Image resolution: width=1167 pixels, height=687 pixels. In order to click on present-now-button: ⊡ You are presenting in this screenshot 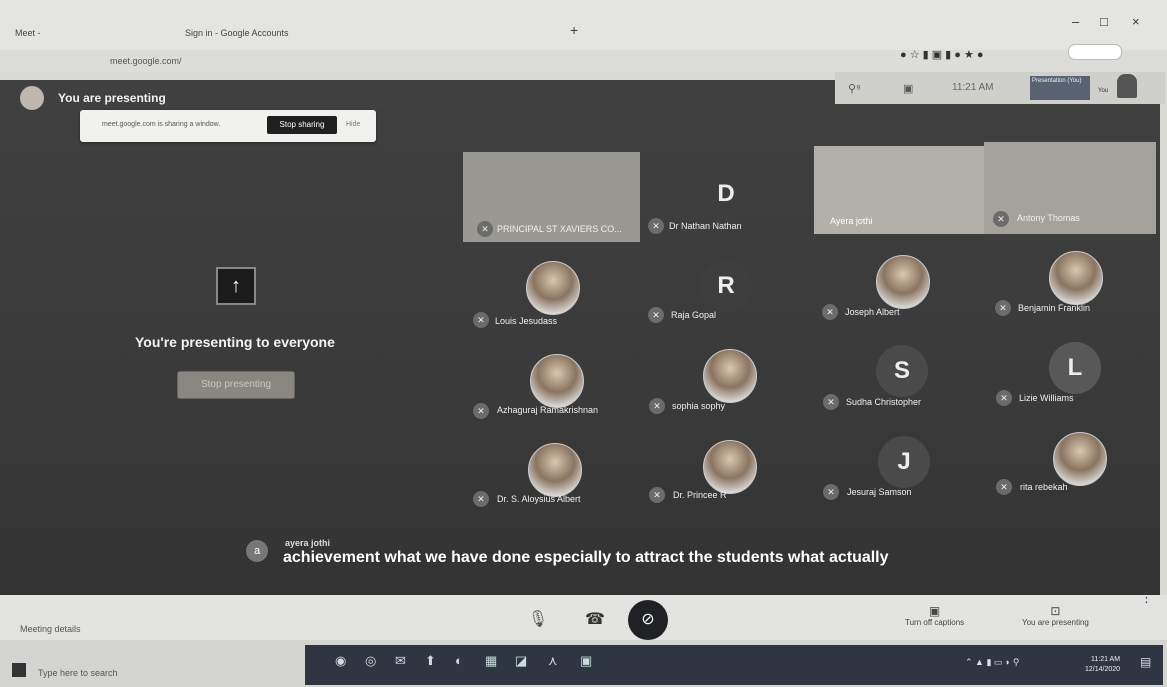, I will do `click(1055, 615)`.